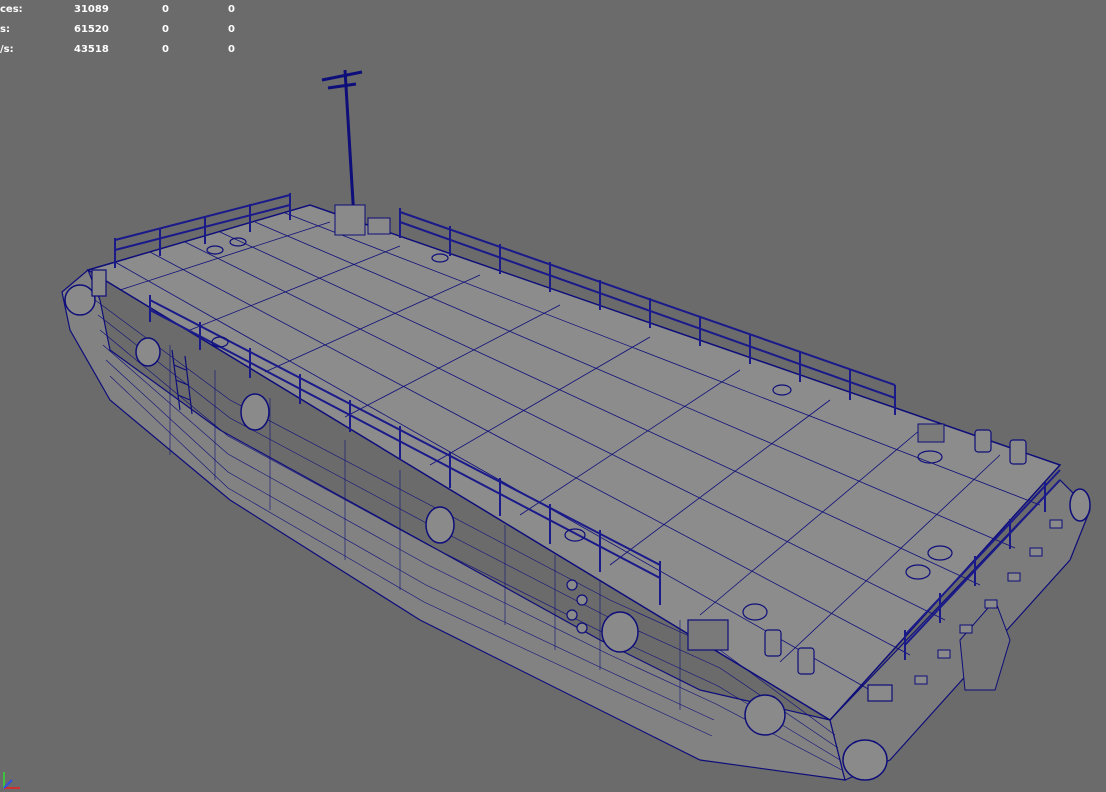  I want to click on hud-value: 61520, so click(91, 29).